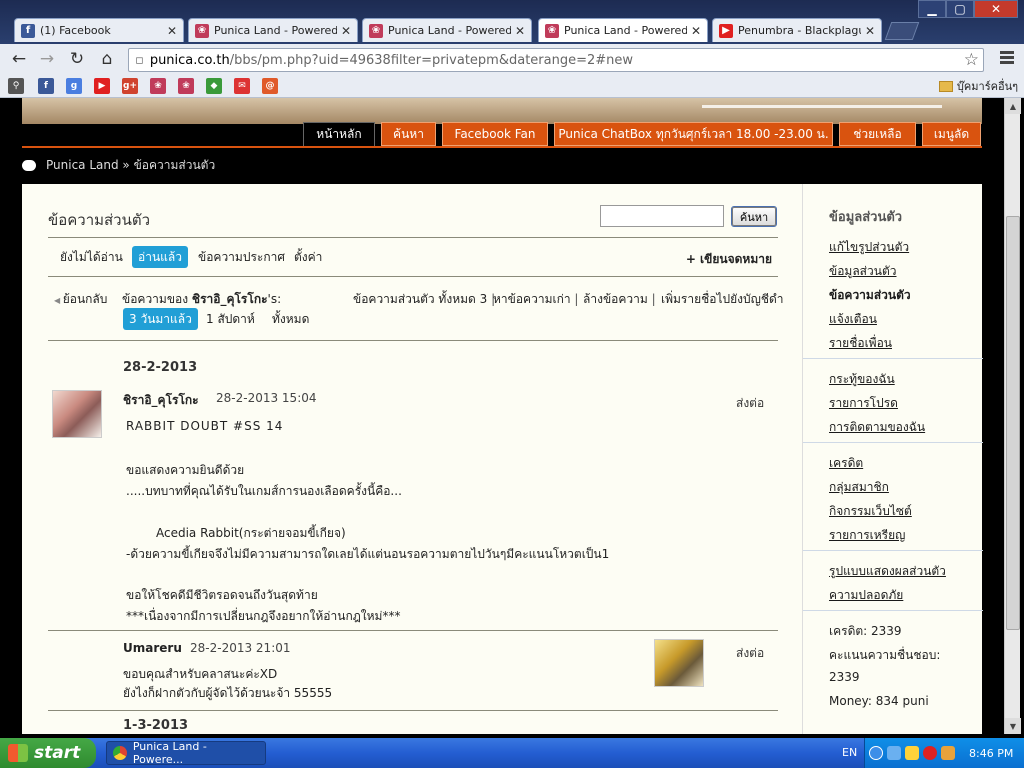  I want to click on banner-logo, so click(822, 103).